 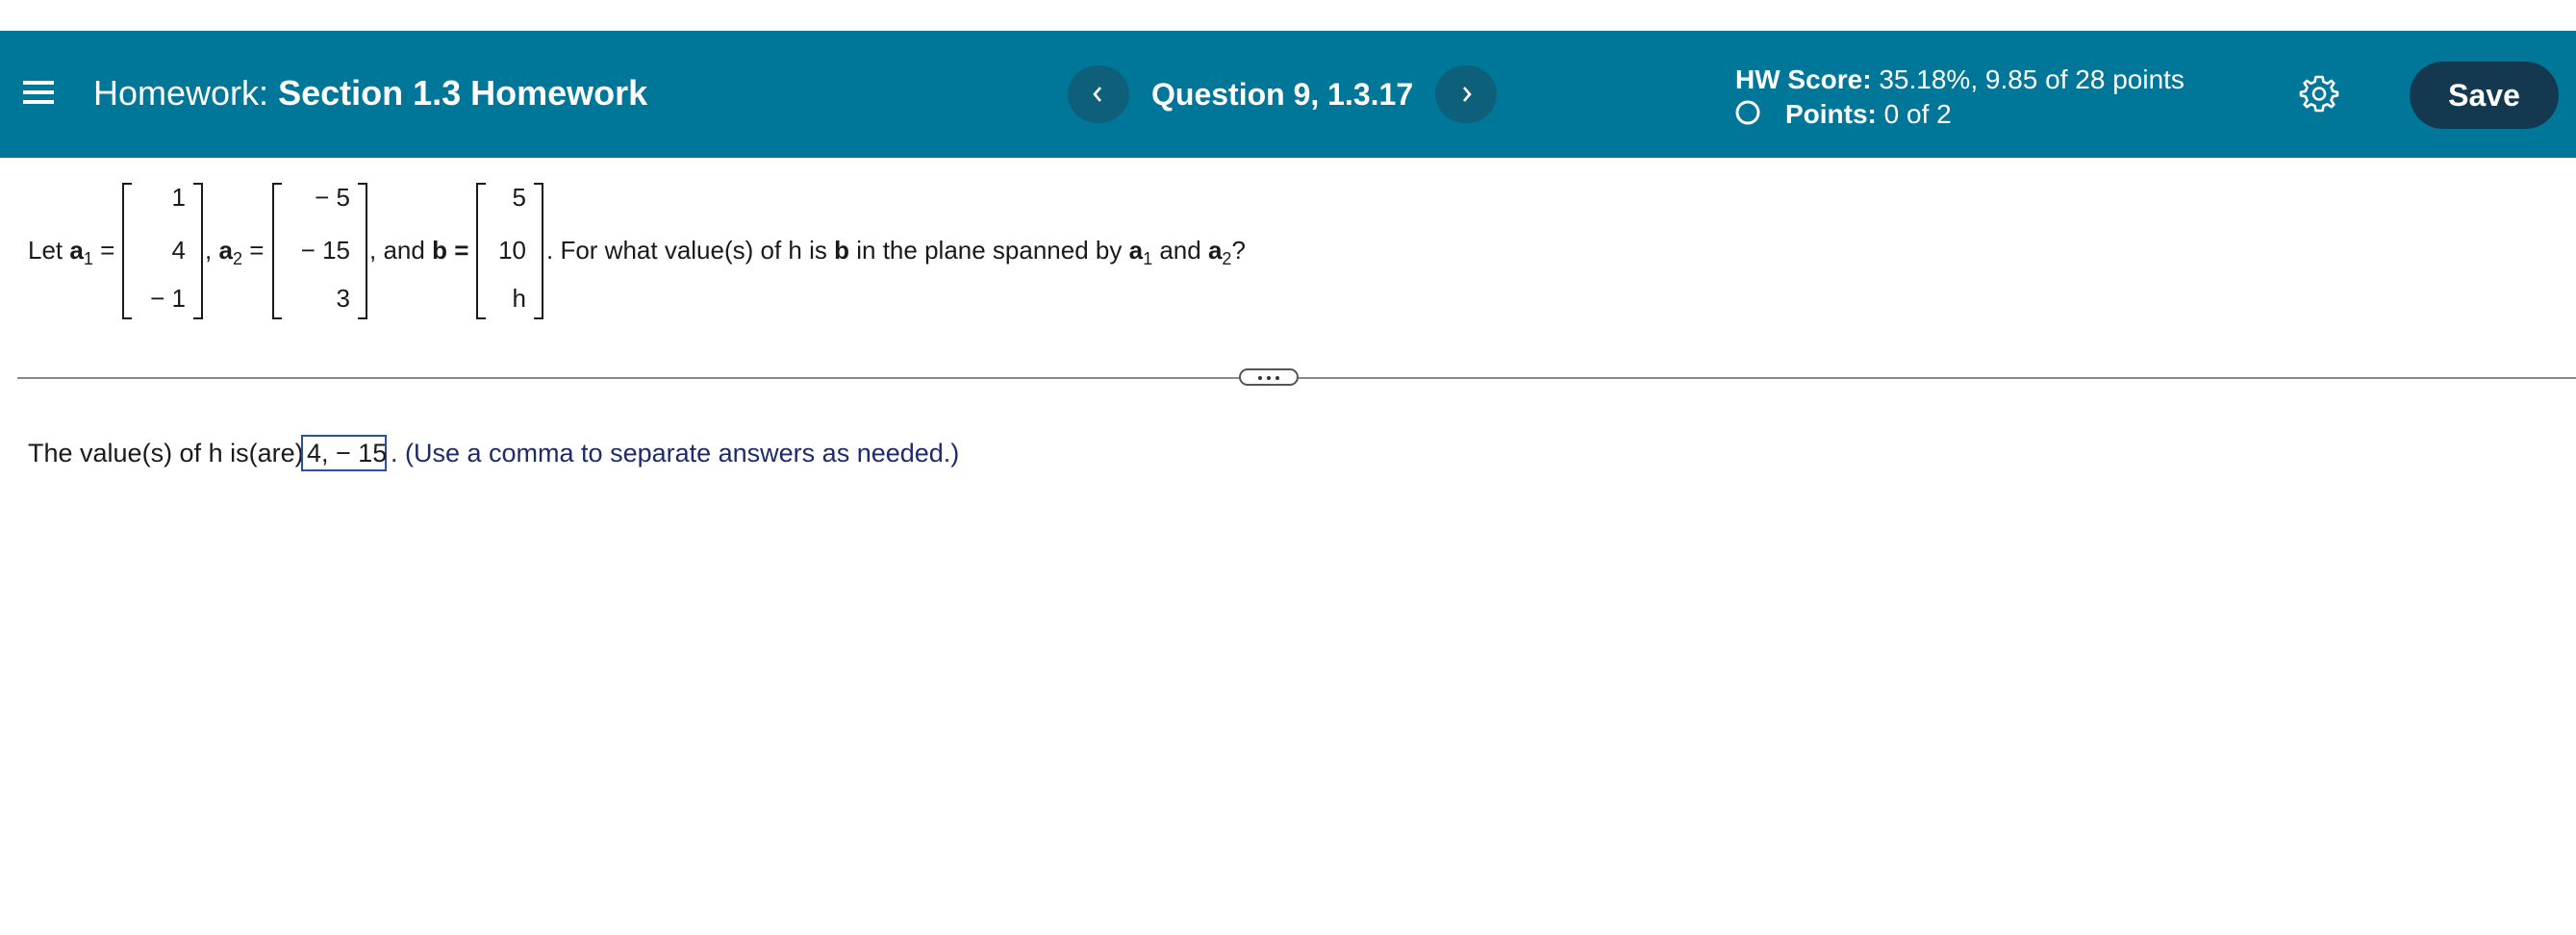 I want to click on a1-entry-3: − 1, so click(x=168, y=298).